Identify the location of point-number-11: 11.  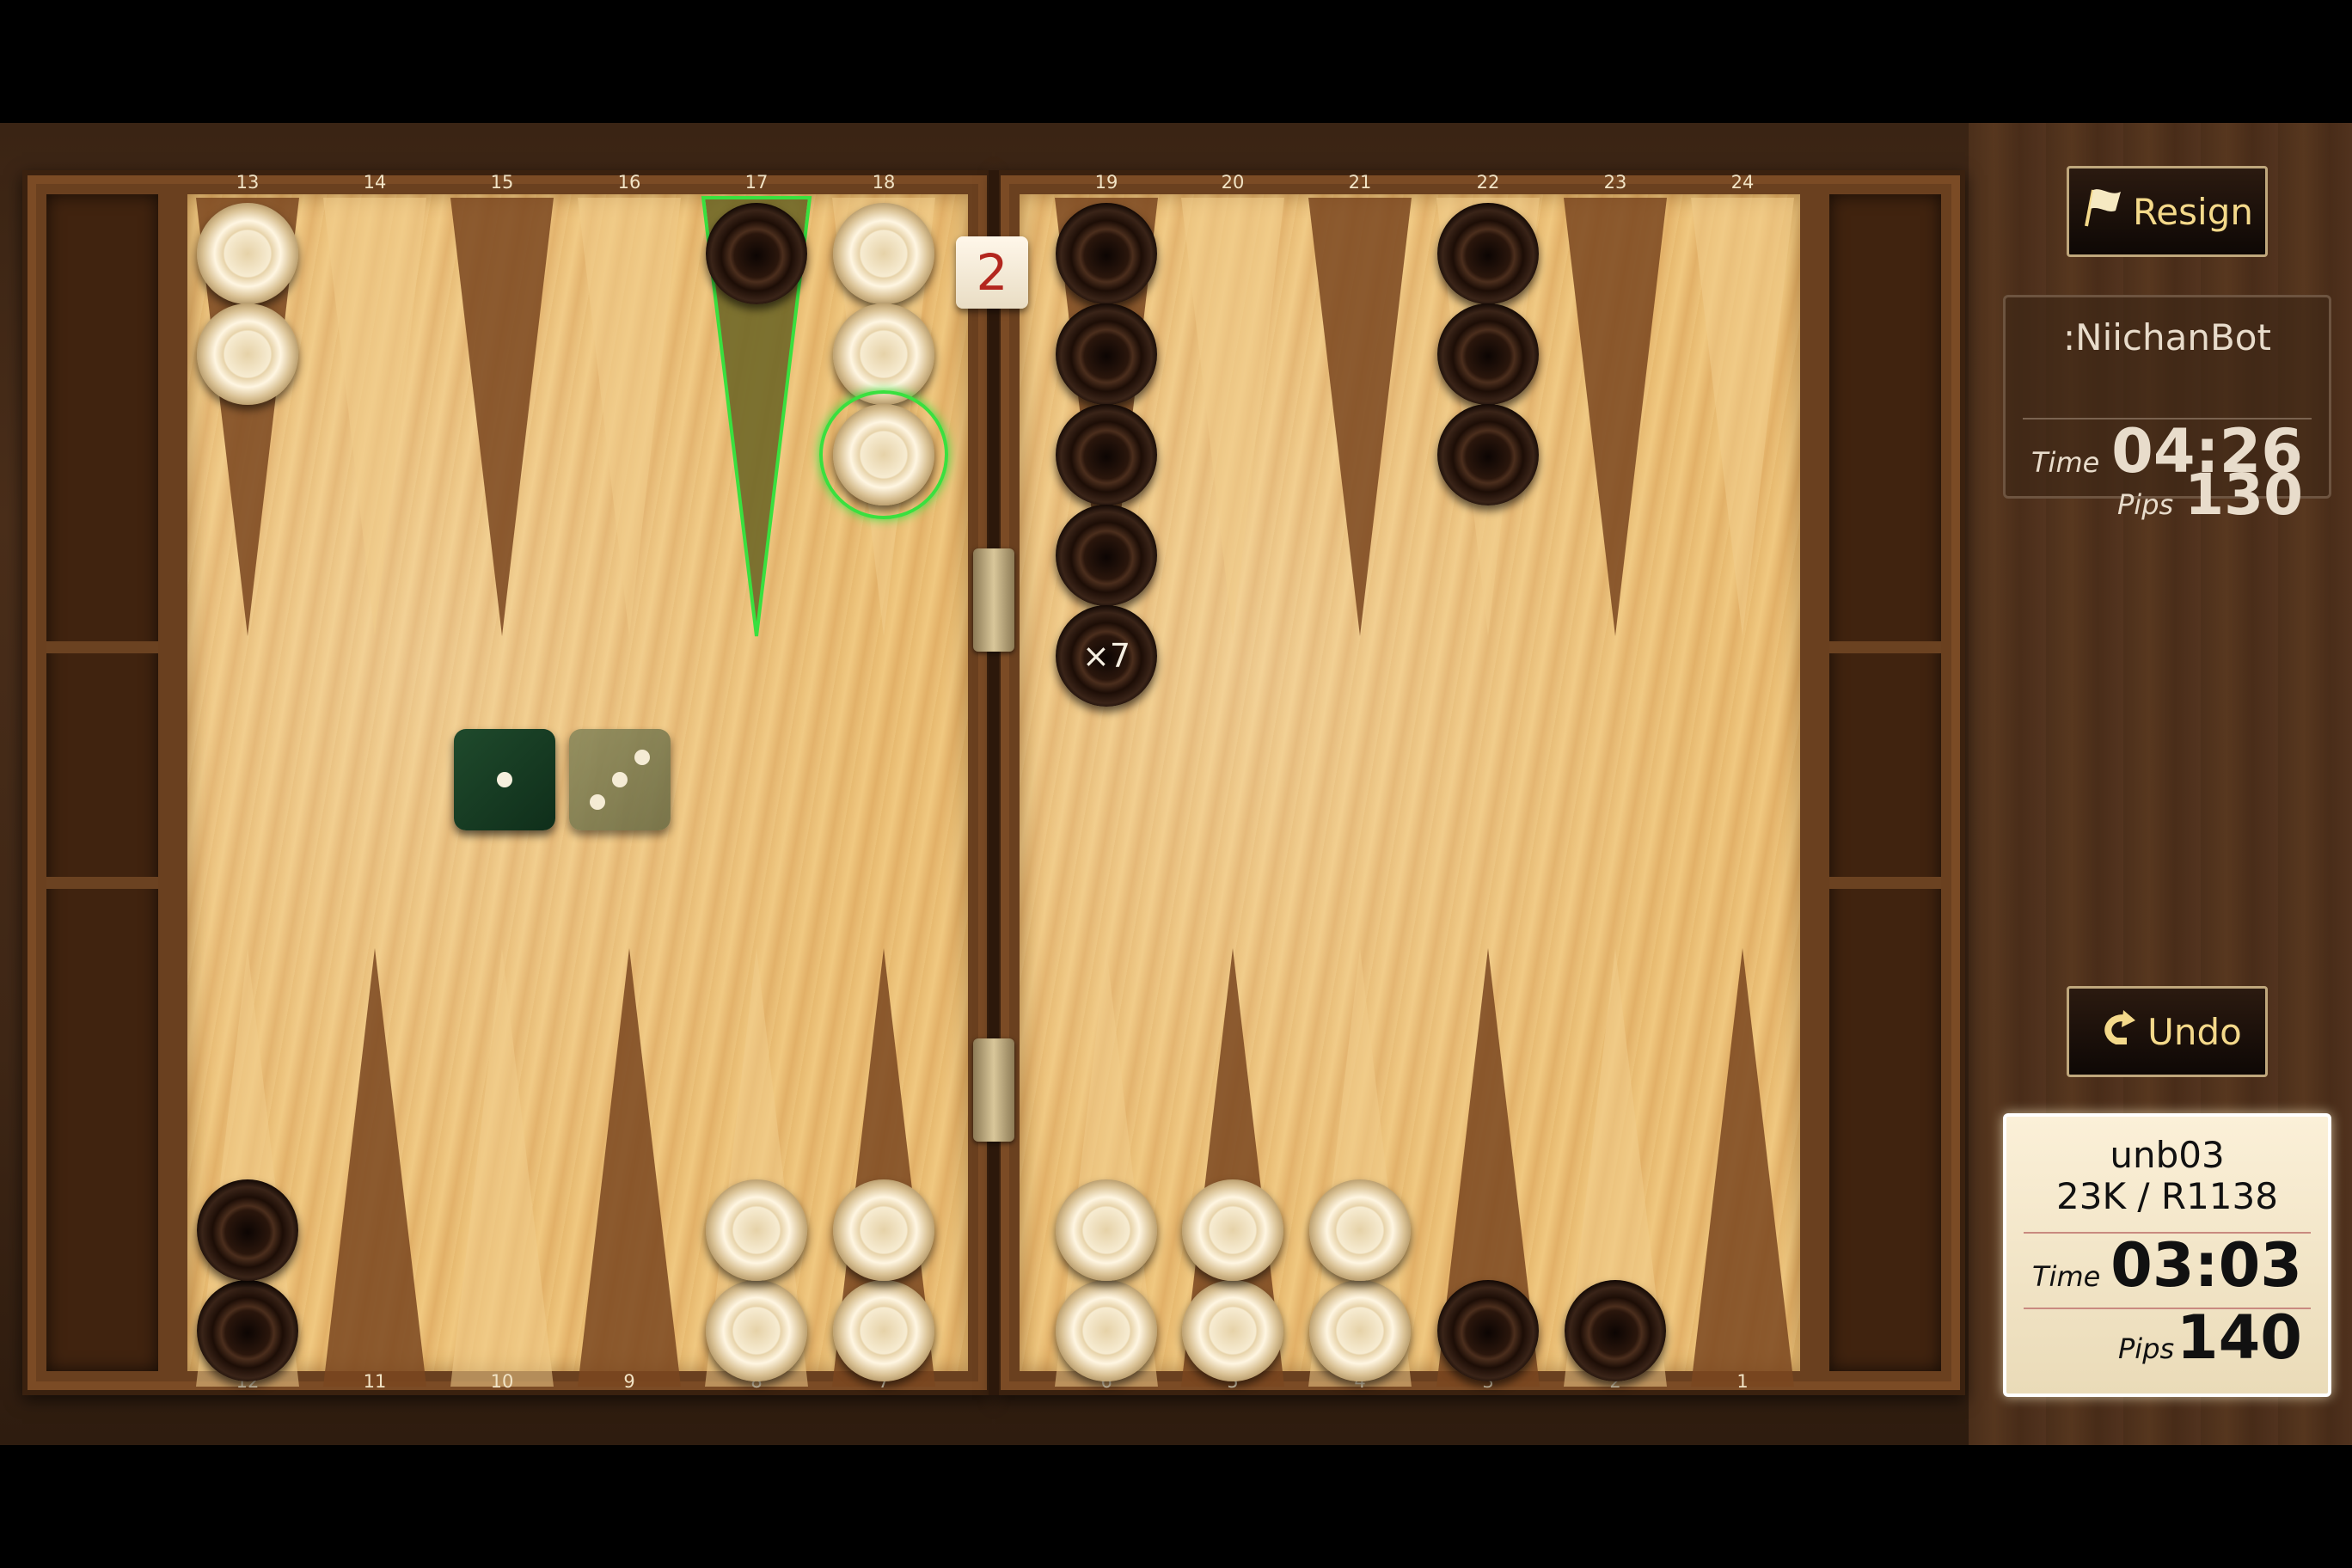
(375, 1381).